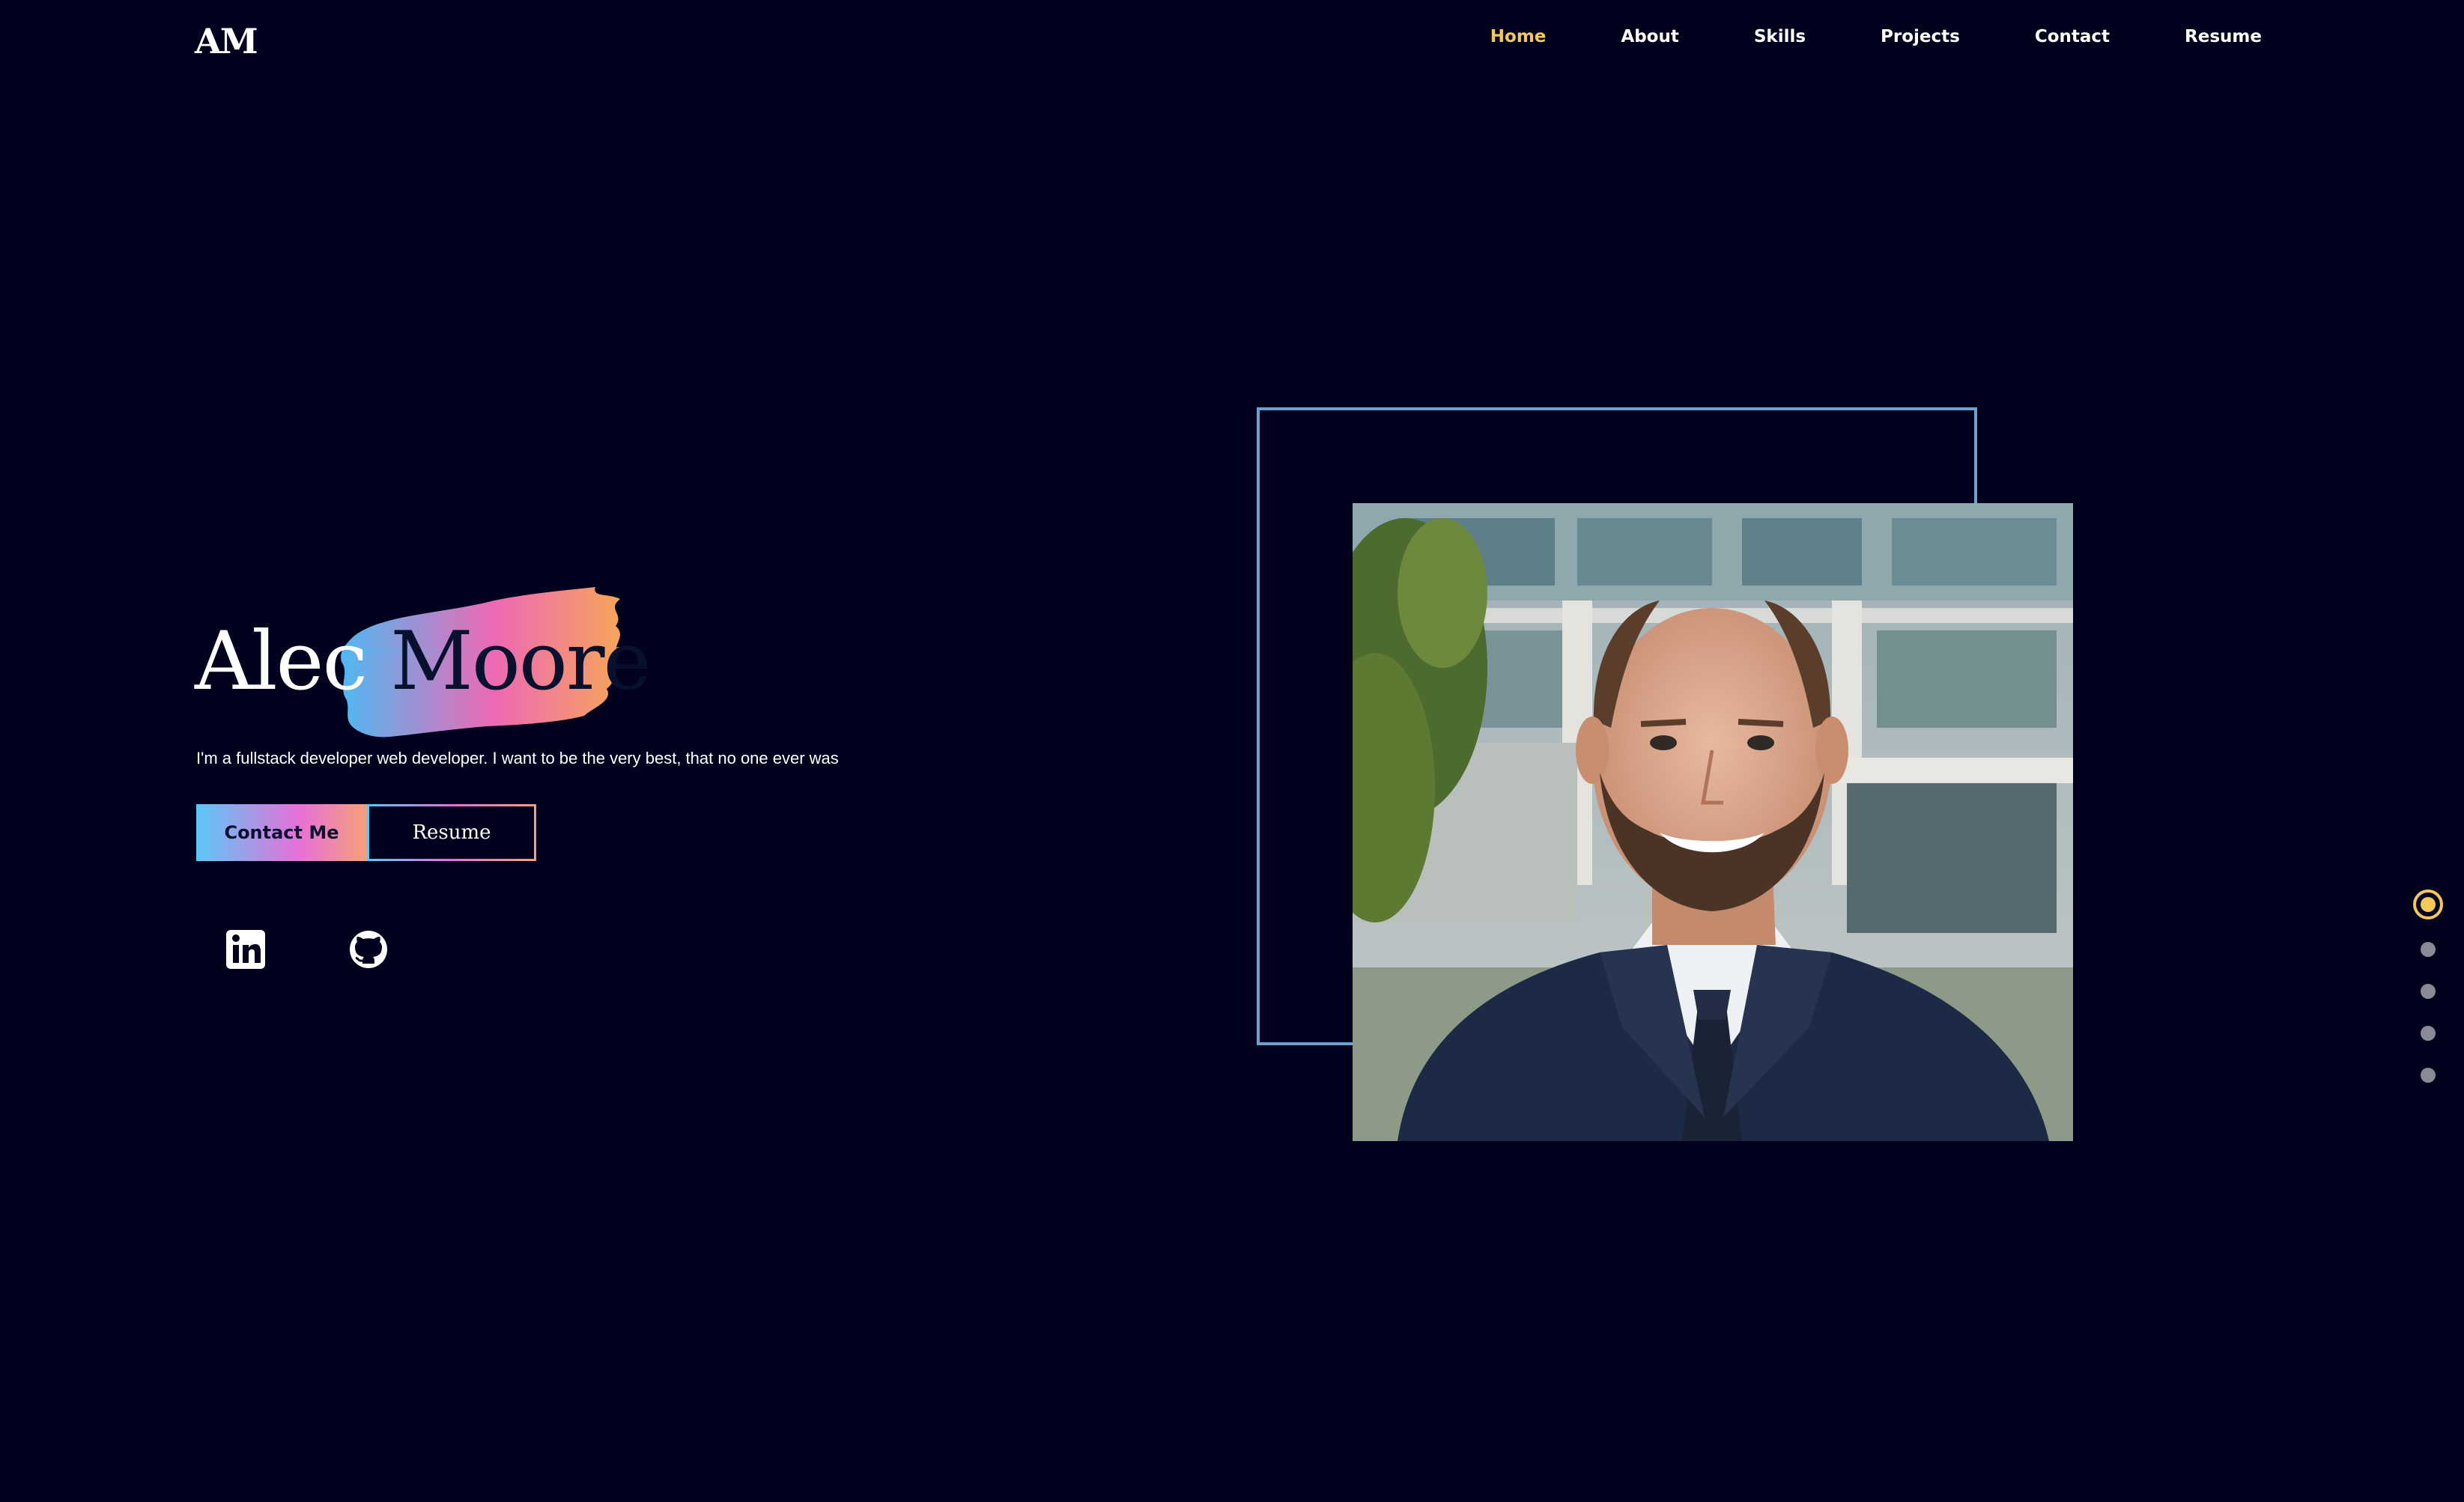 This screenshot has height=1502, width=2464. What do you see at coordinates (1780, 36) in the screenshot?
I see `nav-skills: Skills` at bounding box center [1780, 36].